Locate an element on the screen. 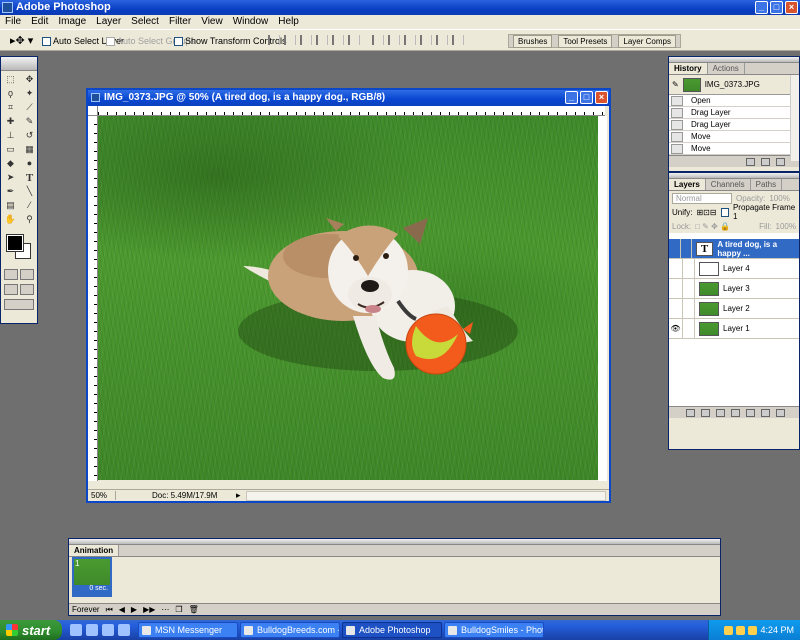  slice-tool-icon: ⟋ is located at coordinates (29, 108).